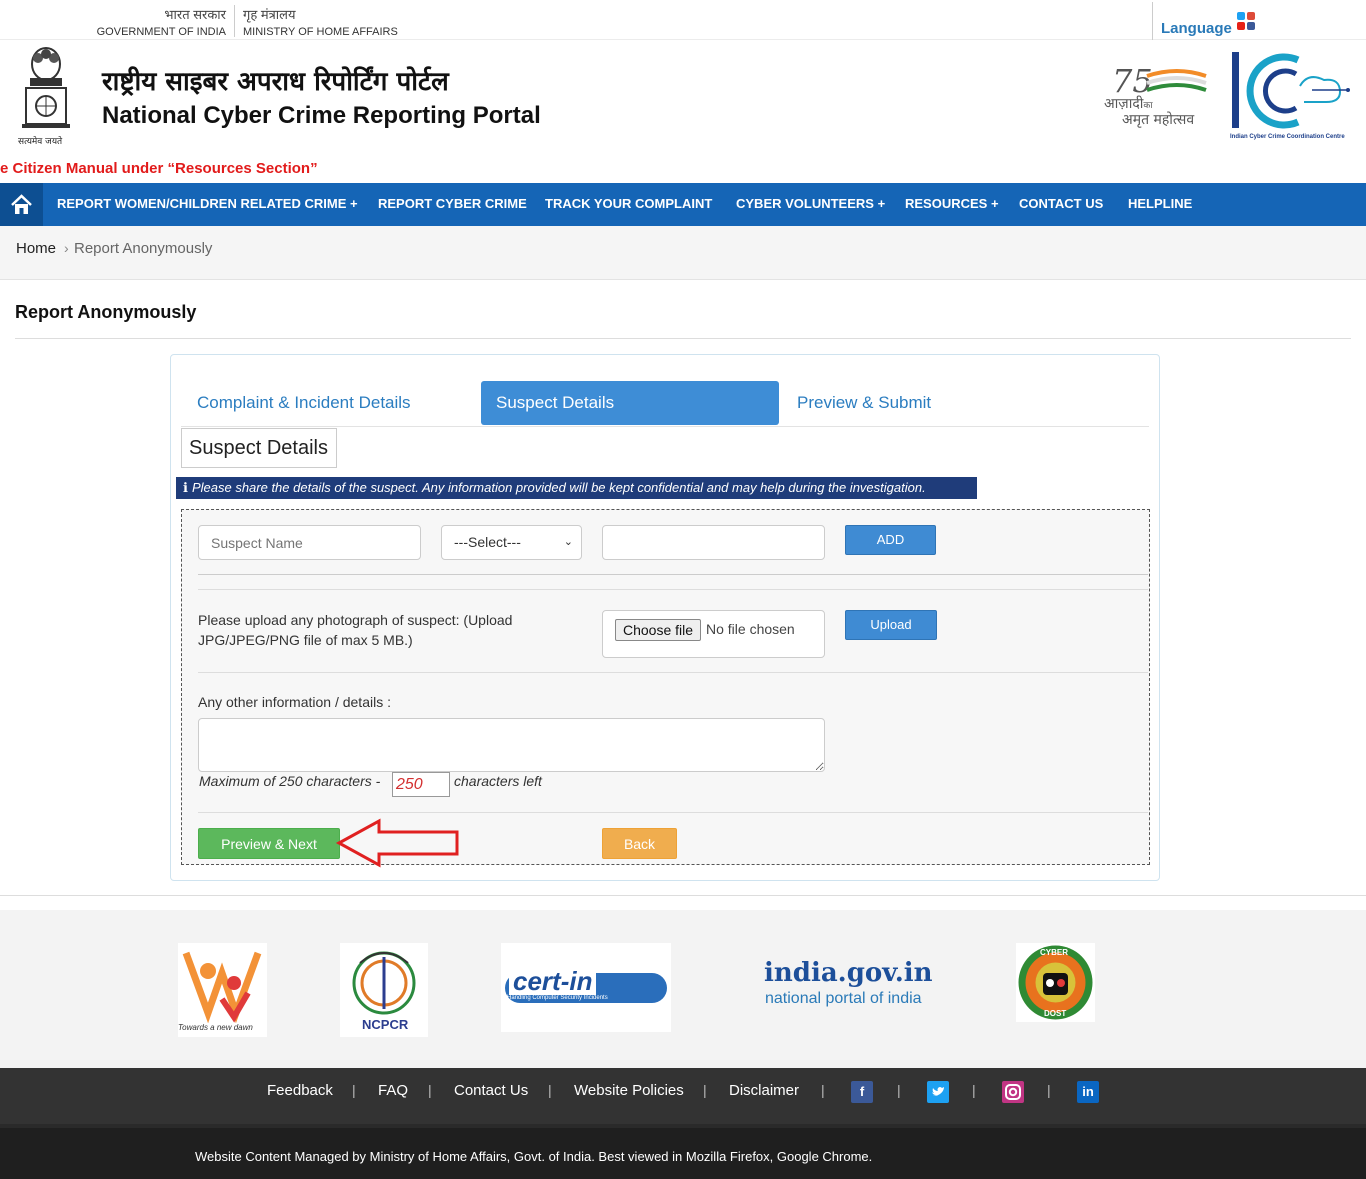 This screenshot has width=1366, height=1179. I want to click on breadcrumb-current: Report Anonymously, so click(143, 248).